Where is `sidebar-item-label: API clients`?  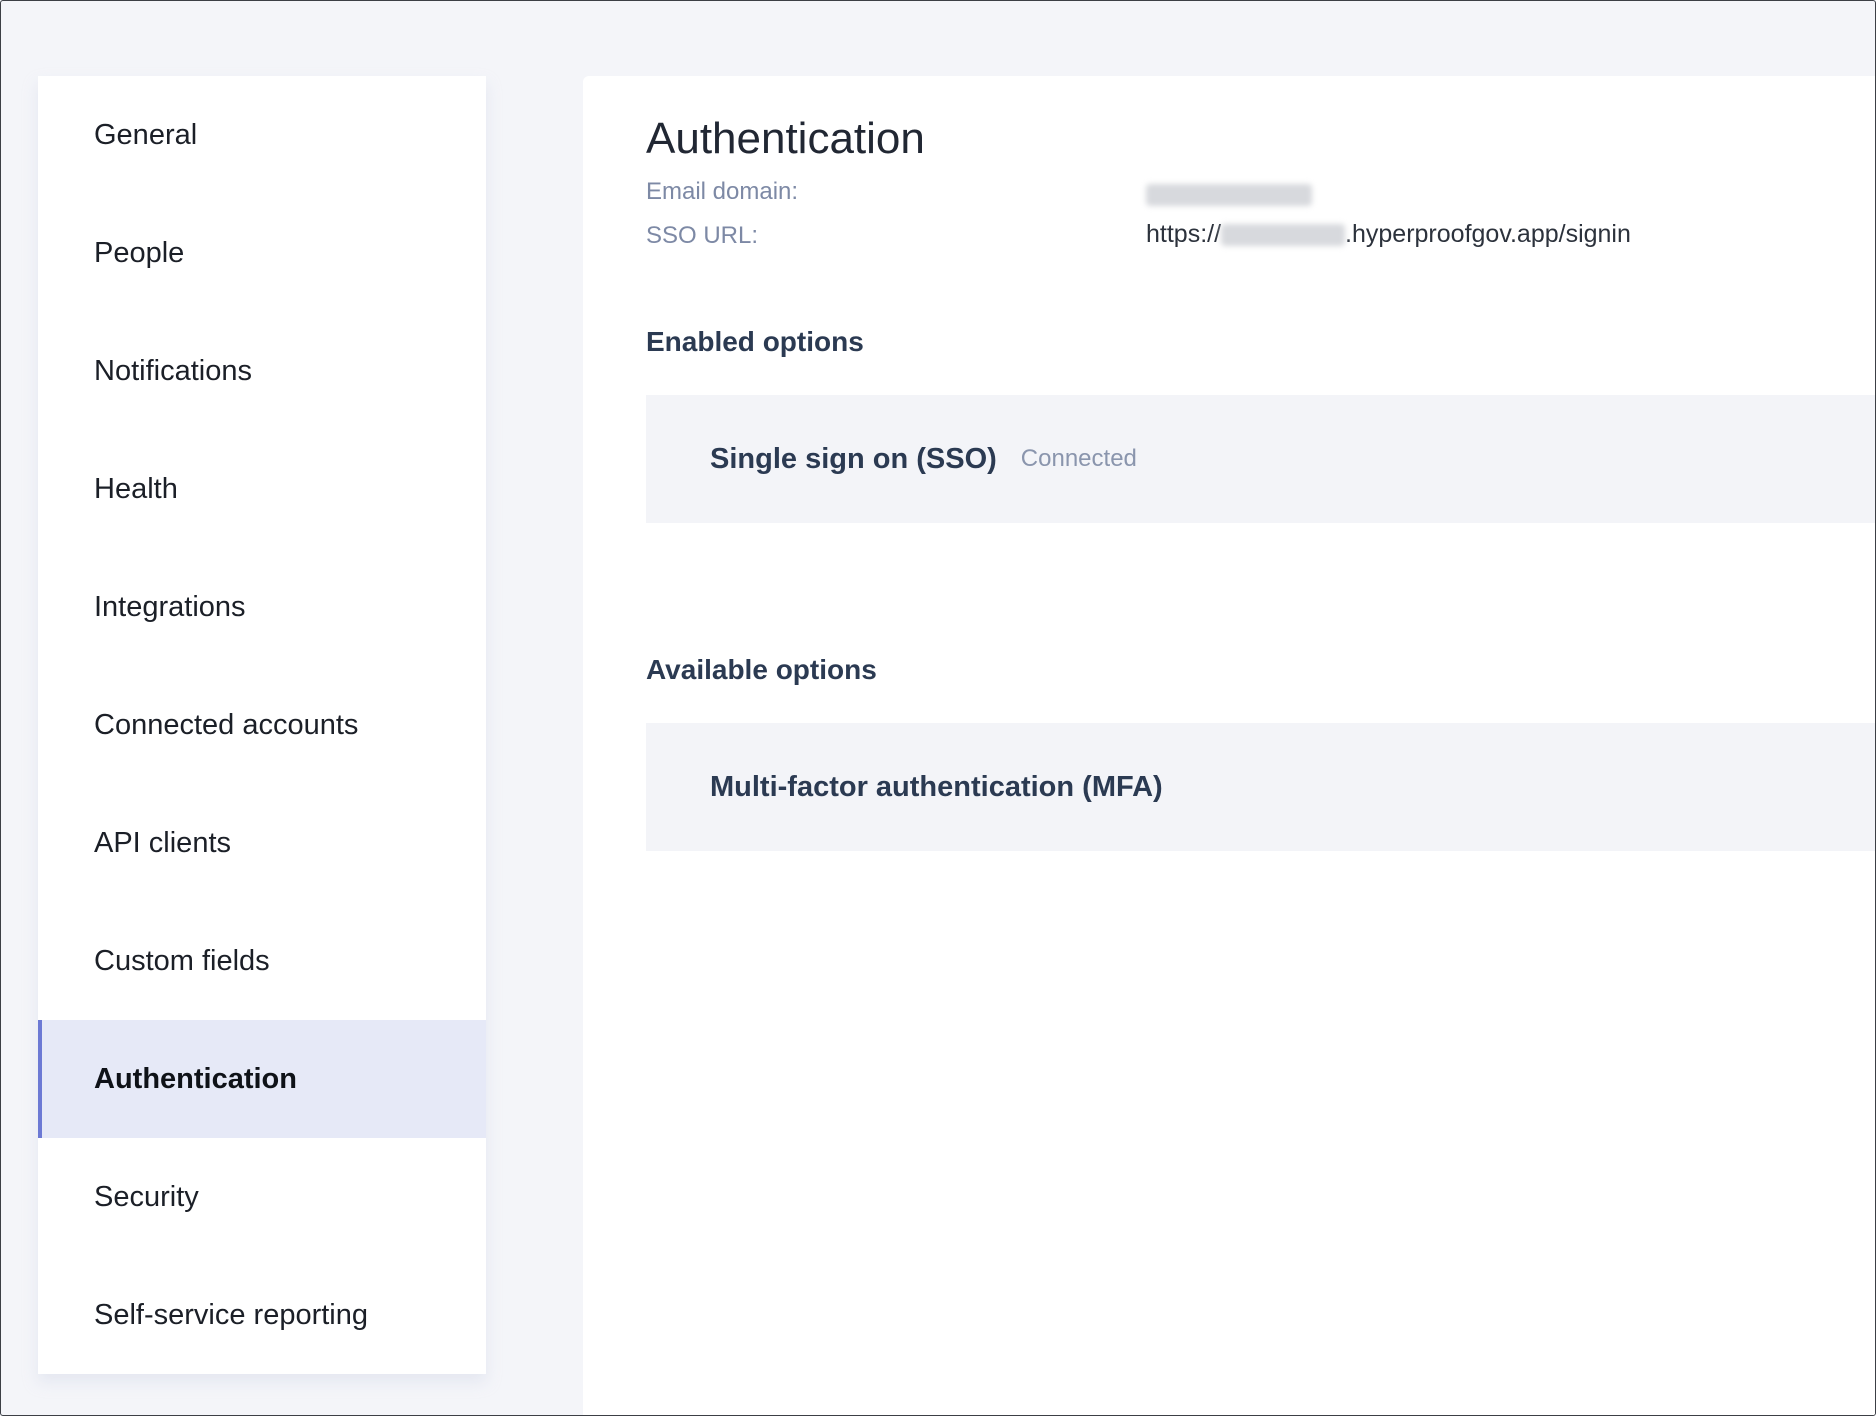 sidebar-item-label: API clients is located at coordinates (162, 842).